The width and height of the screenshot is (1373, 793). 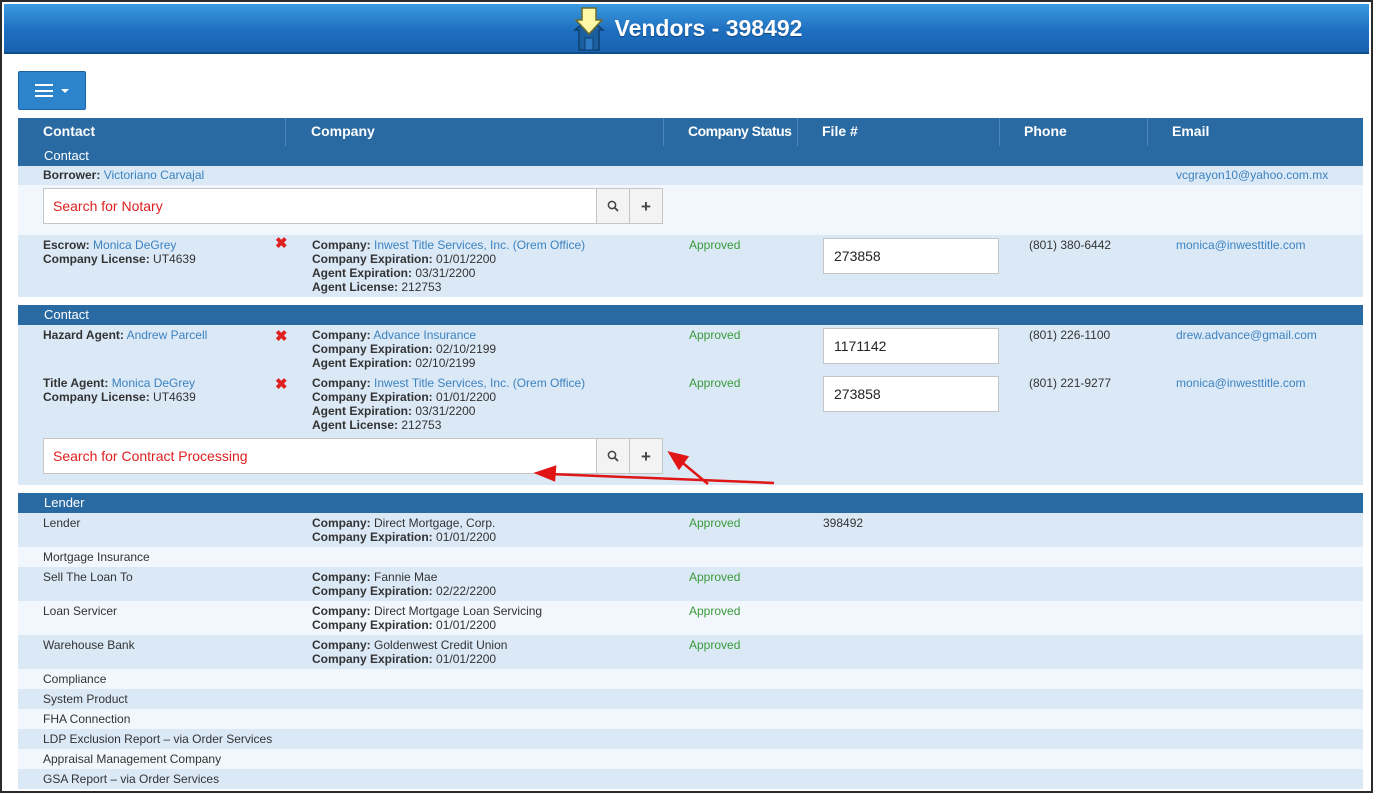 What do you see at coordinates (96, 557) in the screenshot?
I see `mortgage-insurance-name: Mortgage Insurance` at bounding box center [96, 557].